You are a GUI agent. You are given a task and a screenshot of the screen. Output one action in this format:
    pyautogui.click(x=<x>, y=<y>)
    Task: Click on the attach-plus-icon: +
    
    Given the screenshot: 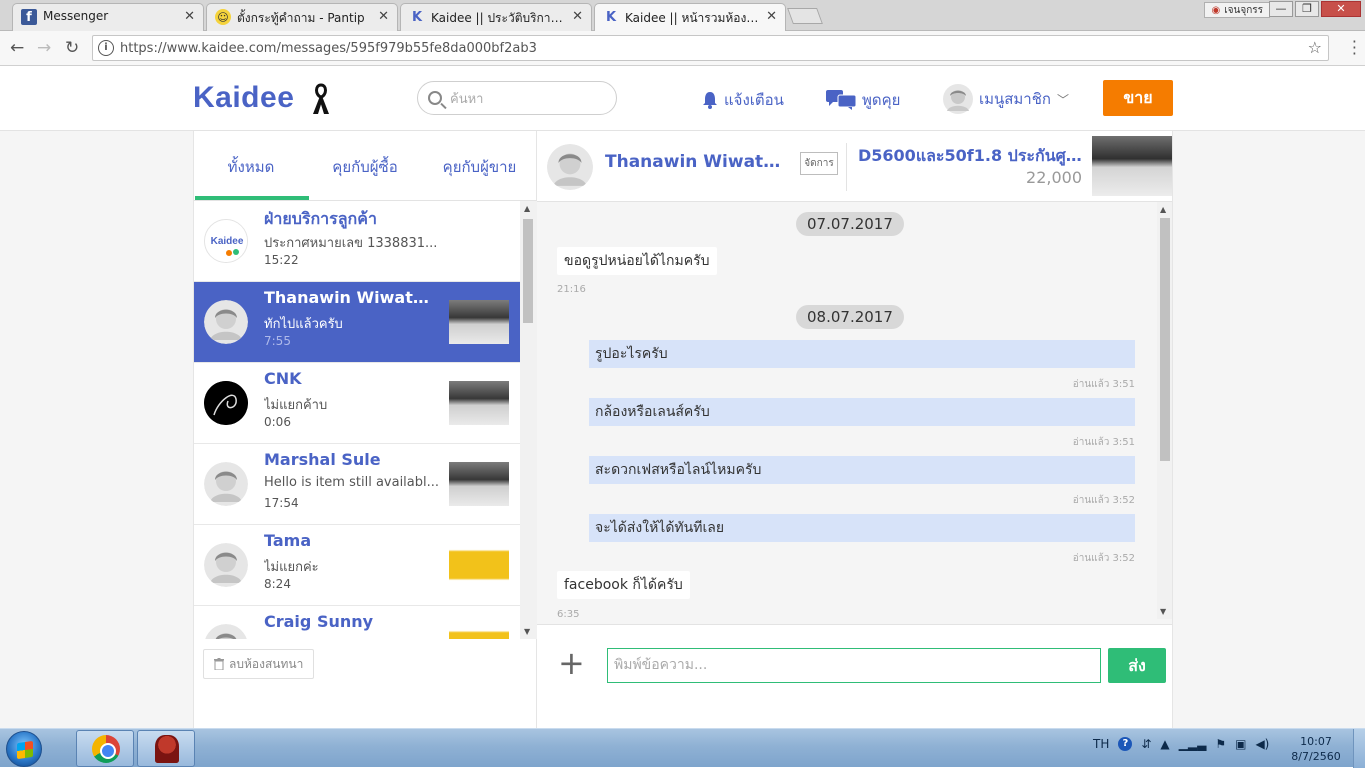 What is the action you would take?
    pyautogui.click(x=571, y=663)
    